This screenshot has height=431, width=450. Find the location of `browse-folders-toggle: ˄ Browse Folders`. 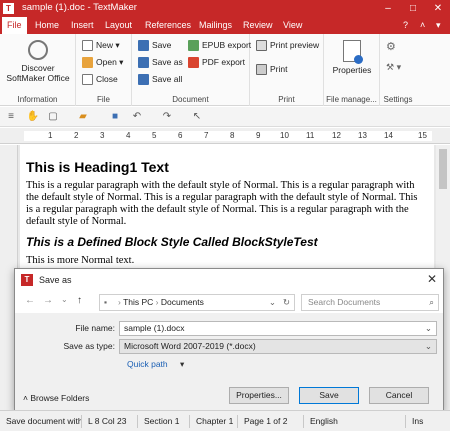

browse-folders-toggle: ˄ Browse Folders is located at coordinates (56, 398).